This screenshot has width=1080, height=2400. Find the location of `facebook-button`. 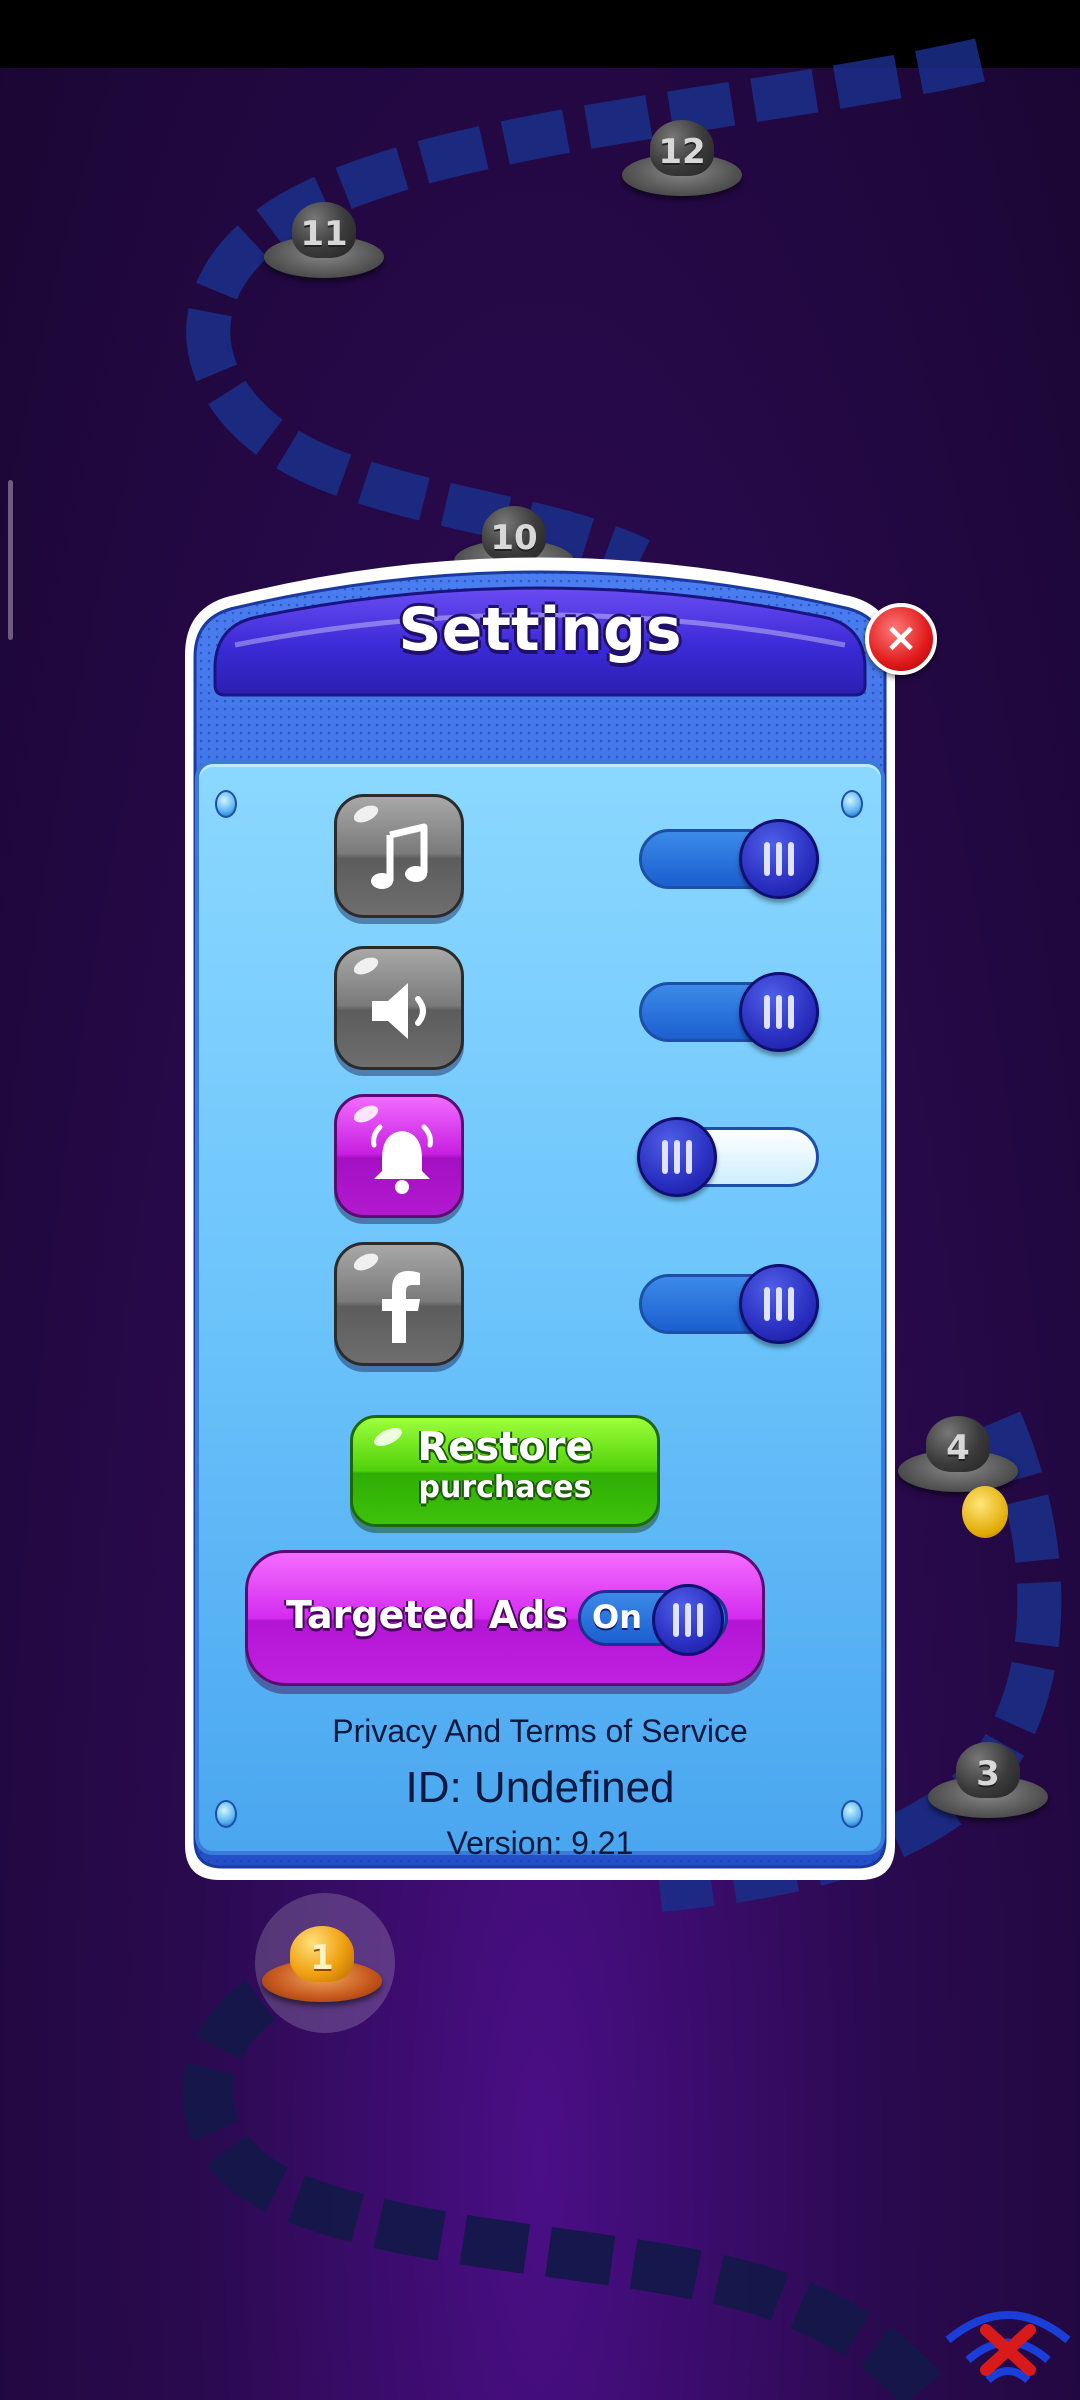

facebook-button is located at coordinates (399, 1304).